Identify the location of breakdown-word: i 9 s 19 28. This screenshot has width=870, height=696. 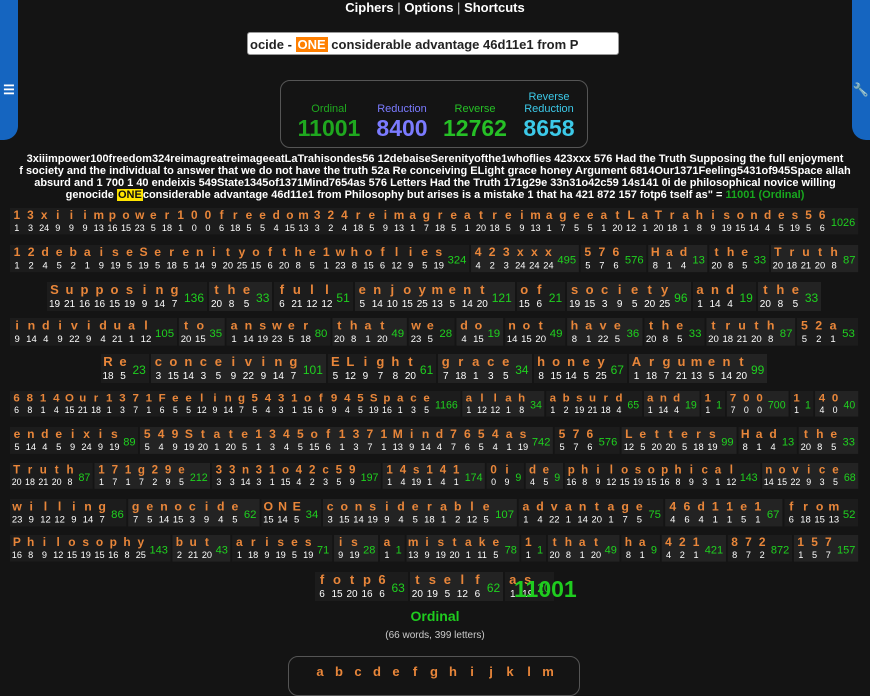
(356, 548).